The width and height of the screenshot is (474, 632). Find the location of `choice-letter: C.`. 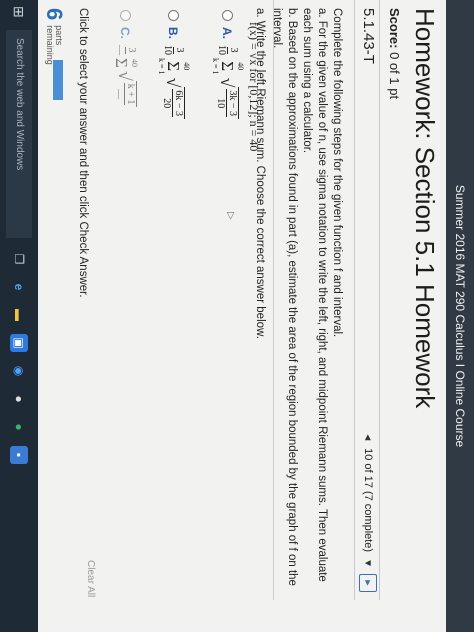

choice-letter: C. is located at coordinates (125, 33).